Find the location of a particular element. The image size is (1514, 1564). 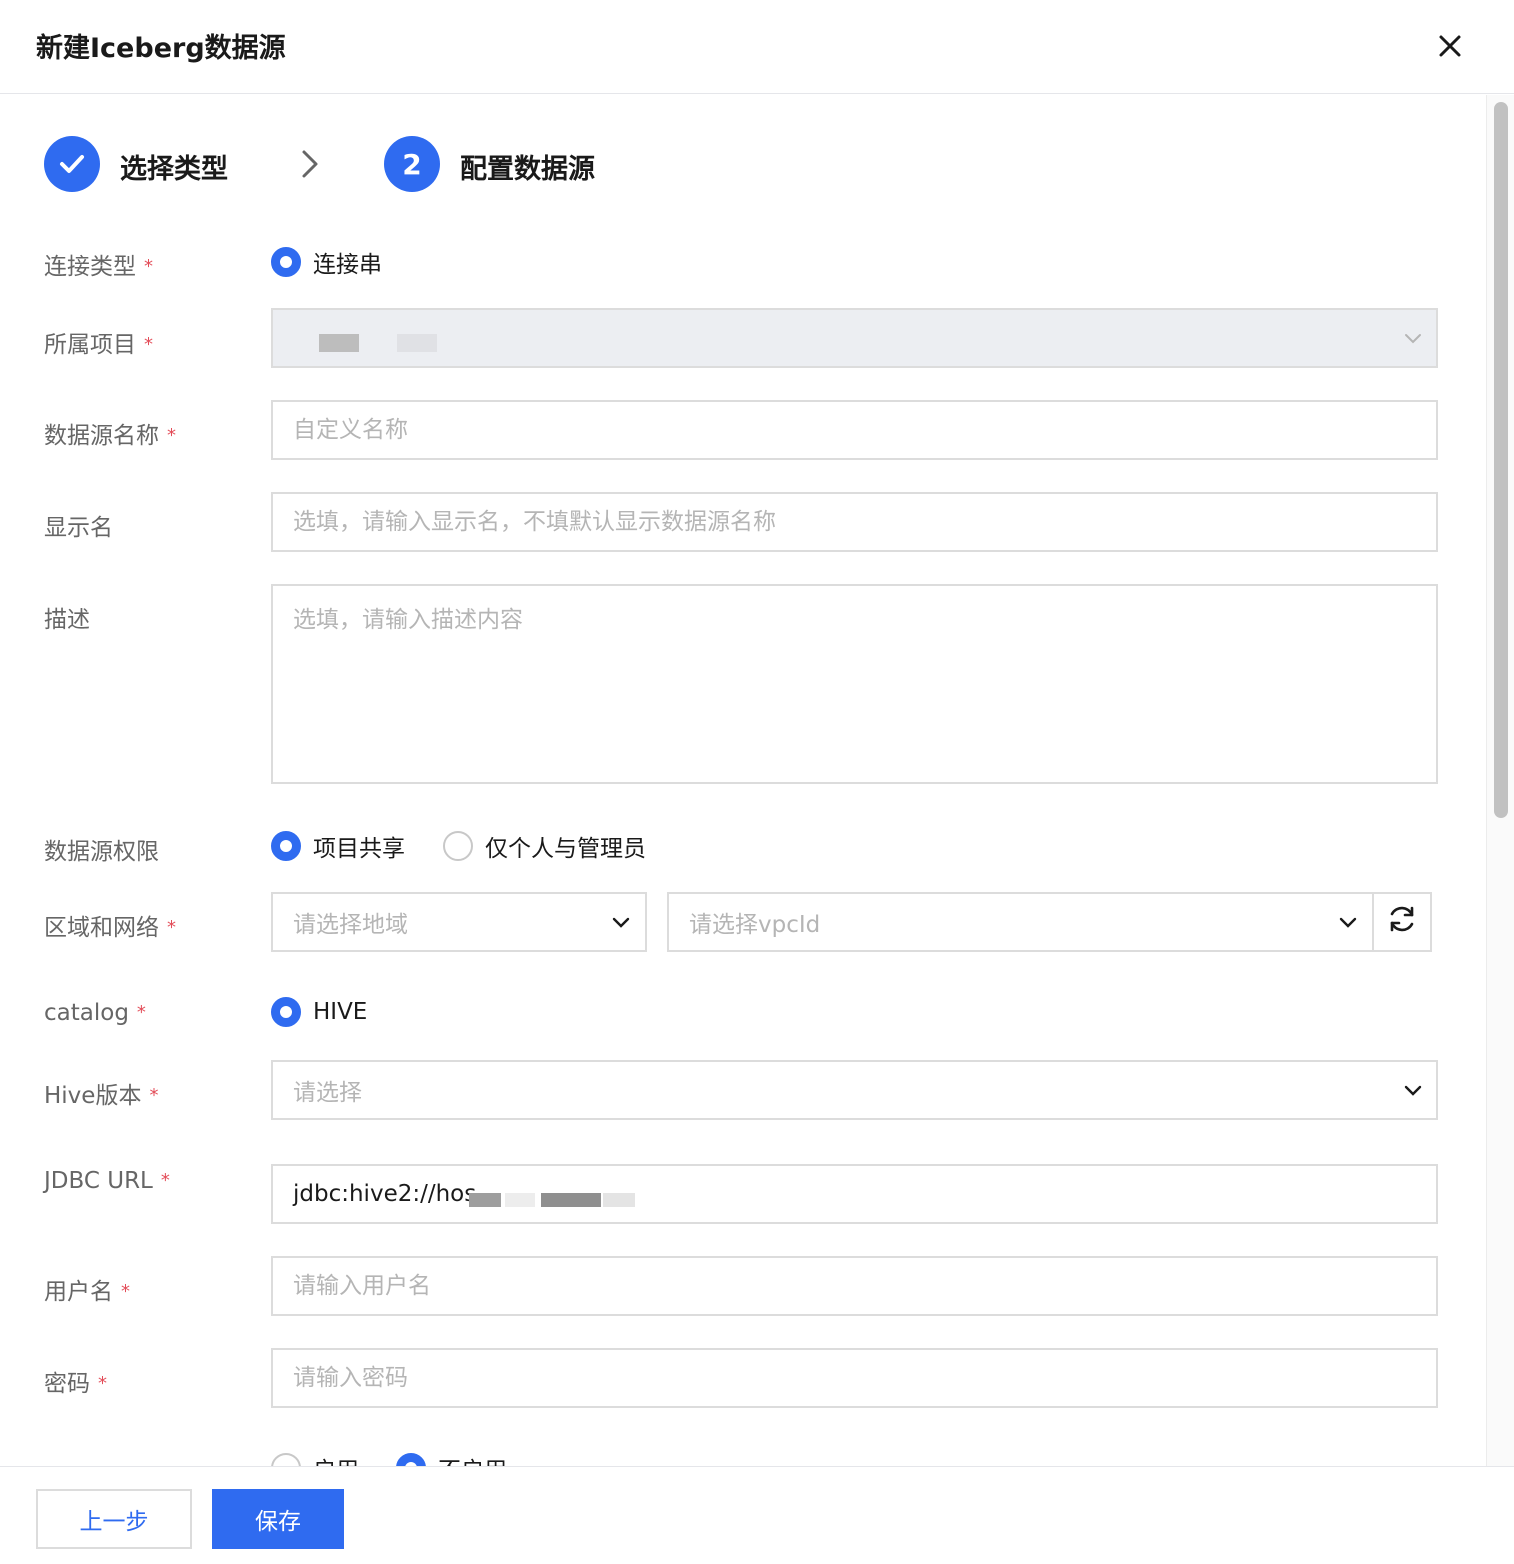

refresh-icon is located at coordinates (1402, 922).